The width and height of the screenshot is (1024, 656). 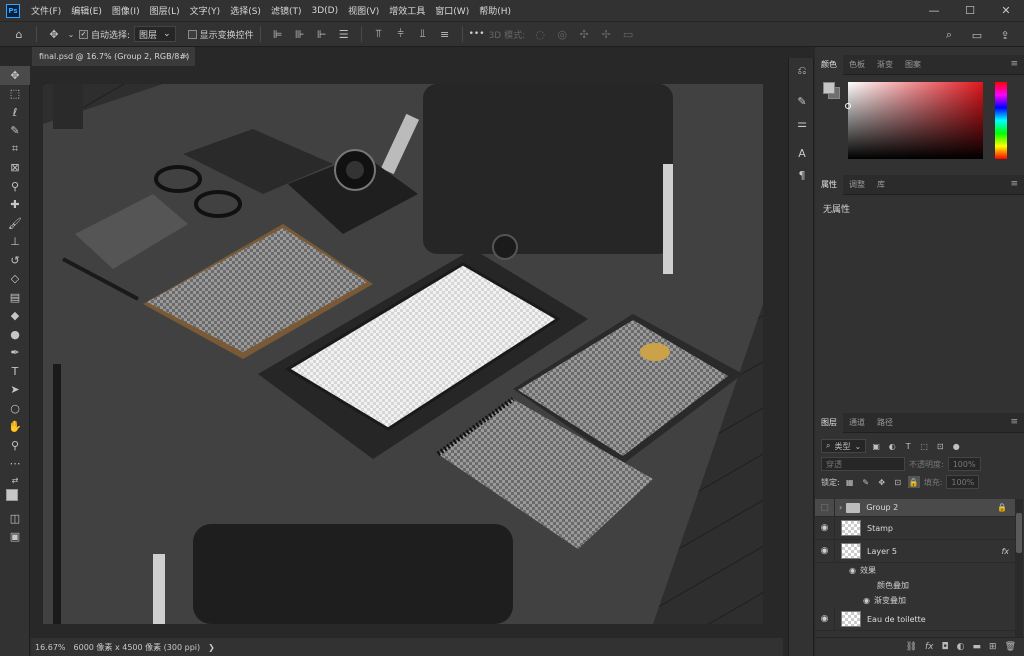 What do you see at coordinates (15, 186) in the screenshot?
I see `eyedropper-tool-icon: ⚲` at bounding box center [15, 186].